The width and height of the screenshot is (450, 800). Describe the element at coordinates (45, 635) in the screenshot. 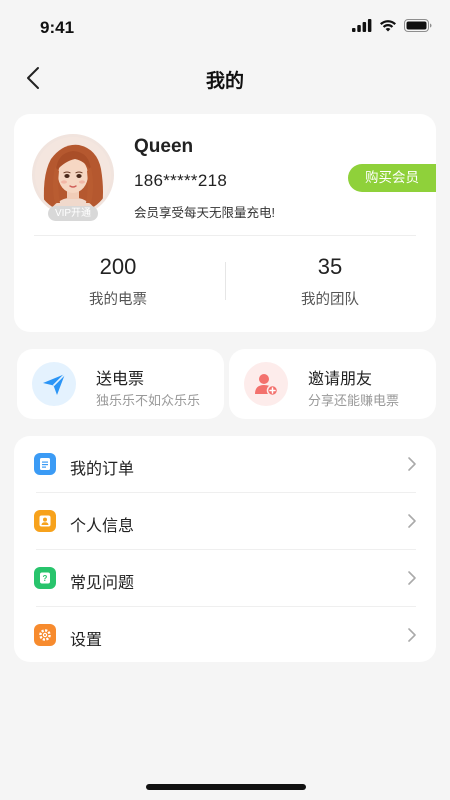

I see `gear-icon` at that location.